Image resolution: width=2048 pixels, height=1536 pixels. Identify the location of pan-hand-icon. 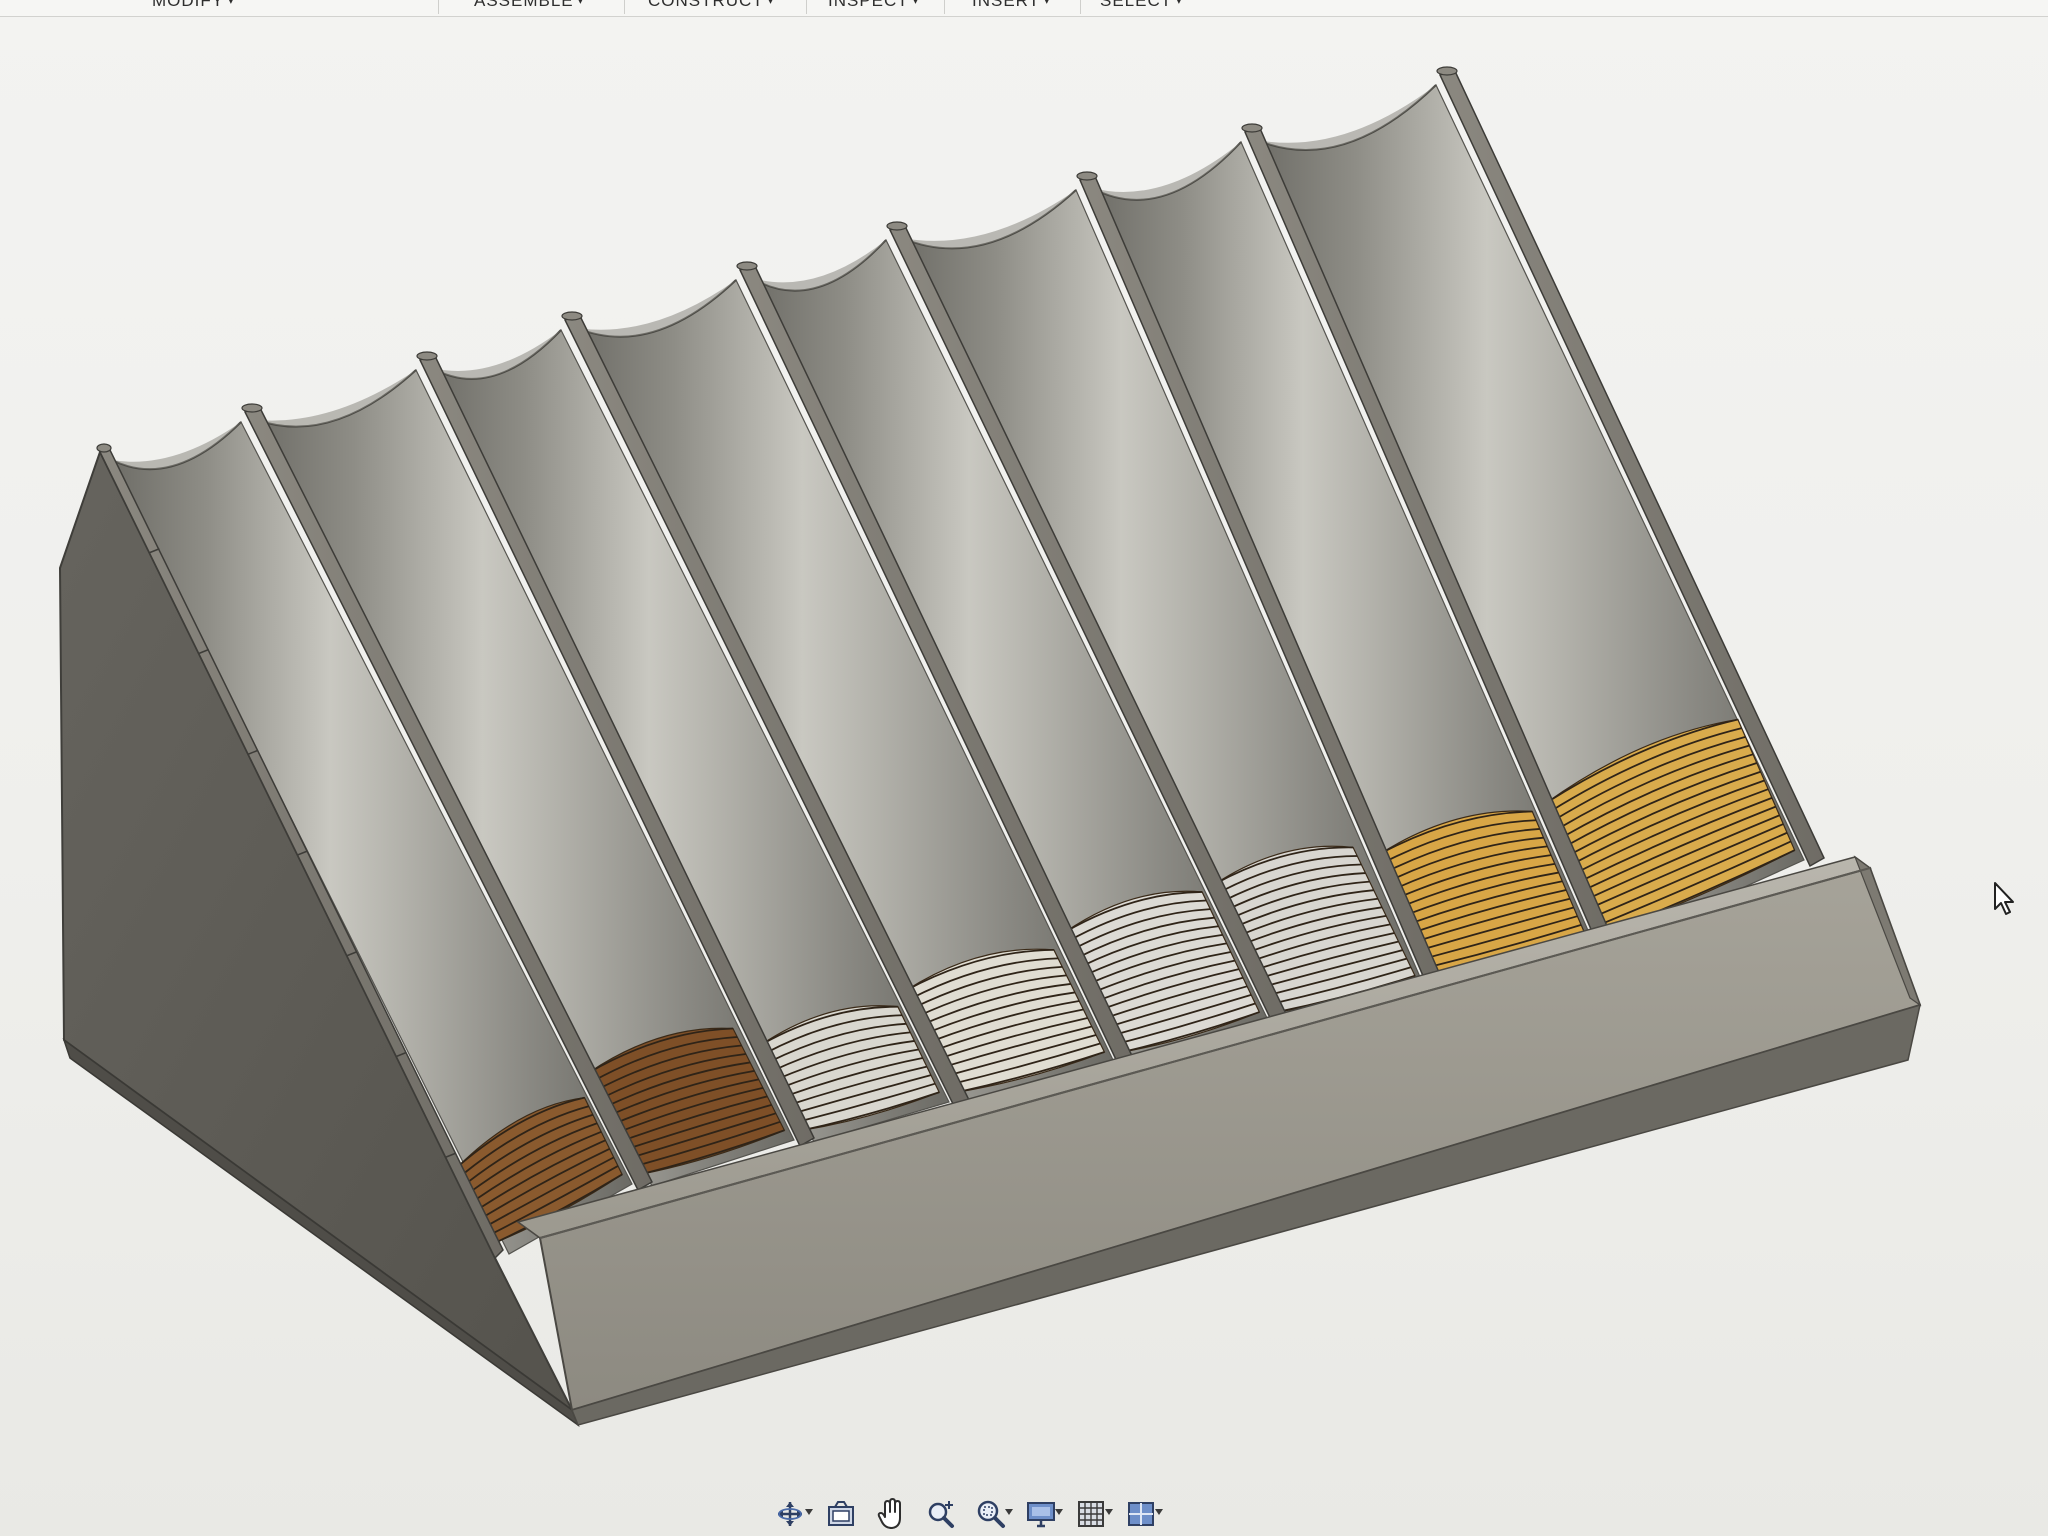
(889, 1513).